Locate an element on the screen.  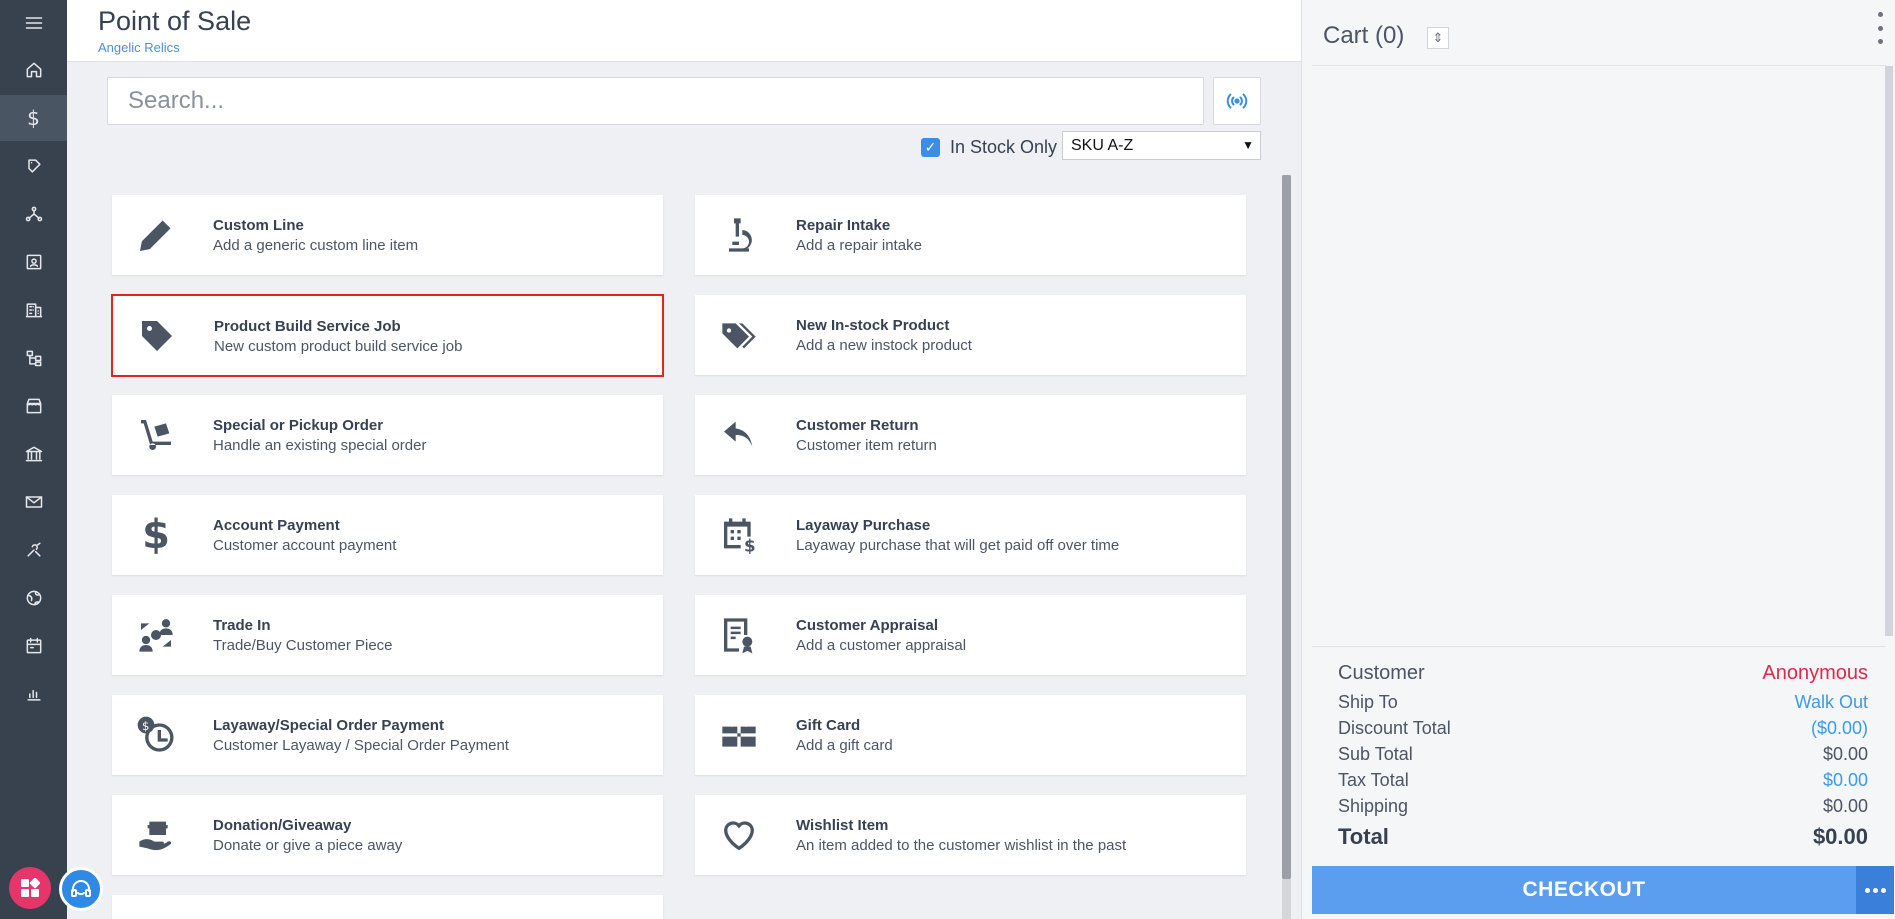
tile-title: Wishlist Item is located at coordinates (842, 825).